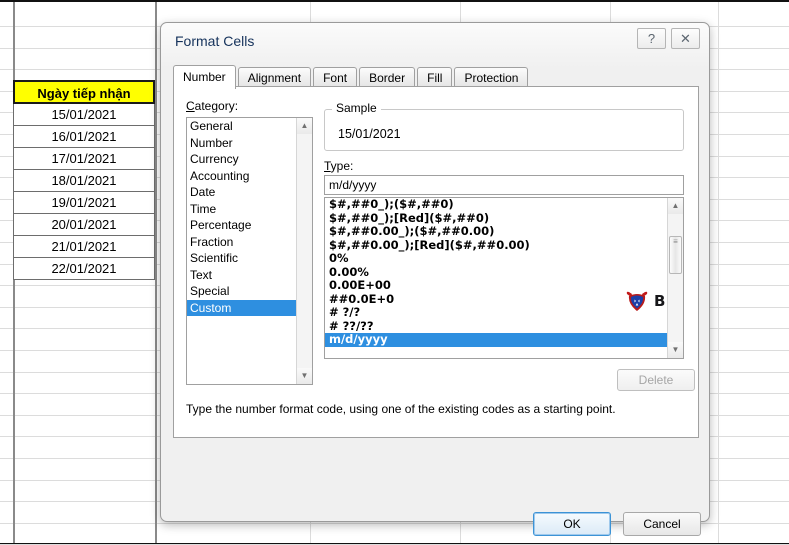 This screenshot has height=545, width=789. I want to click on close-icon: ✕, so click(685, 38).